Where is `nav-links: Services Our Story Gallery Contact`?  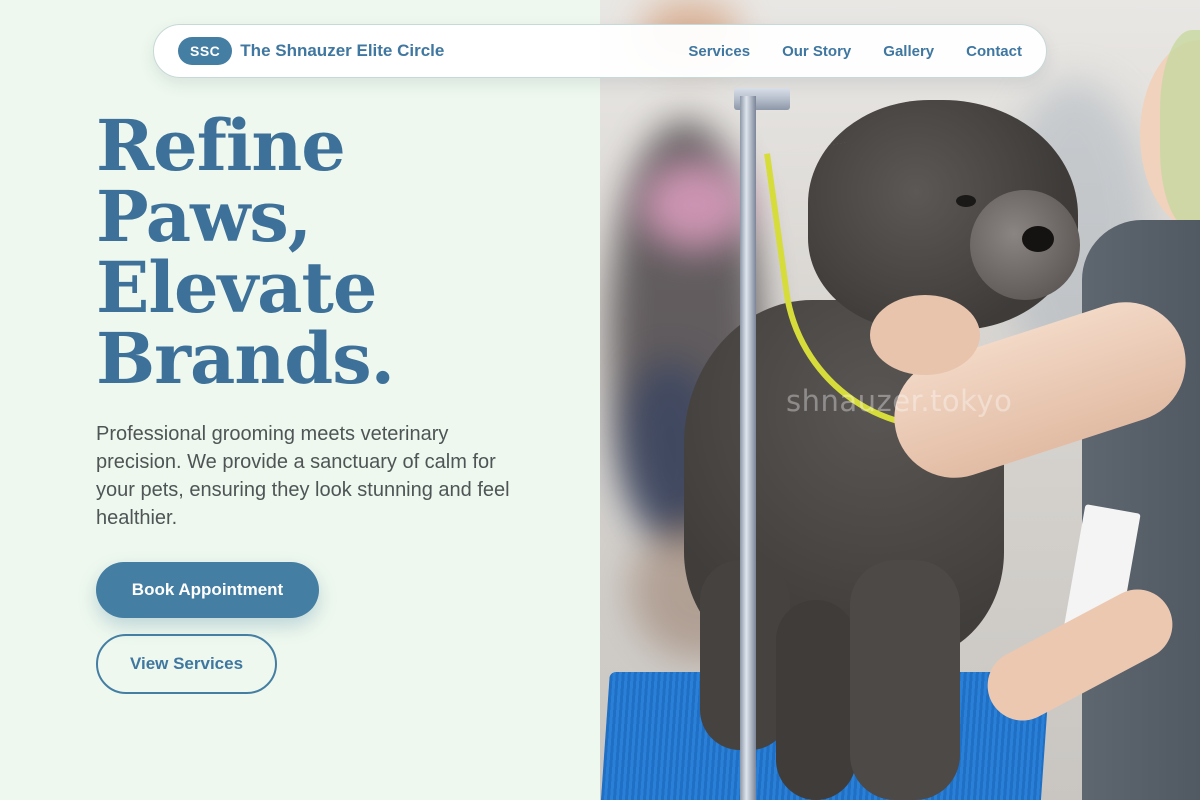
nav-links: Services Our Story Gallery Contact is located at coordinates (855, 51).